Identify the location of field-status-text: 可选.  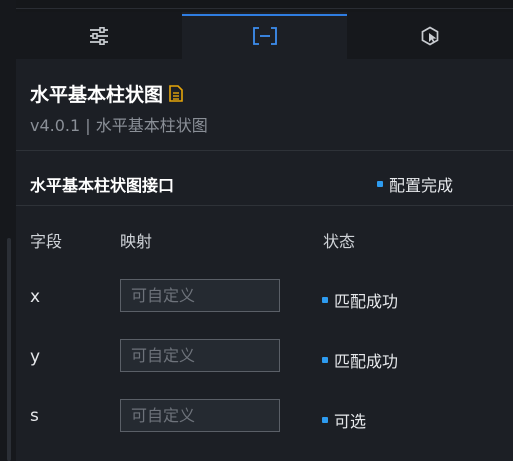
(350, 421).